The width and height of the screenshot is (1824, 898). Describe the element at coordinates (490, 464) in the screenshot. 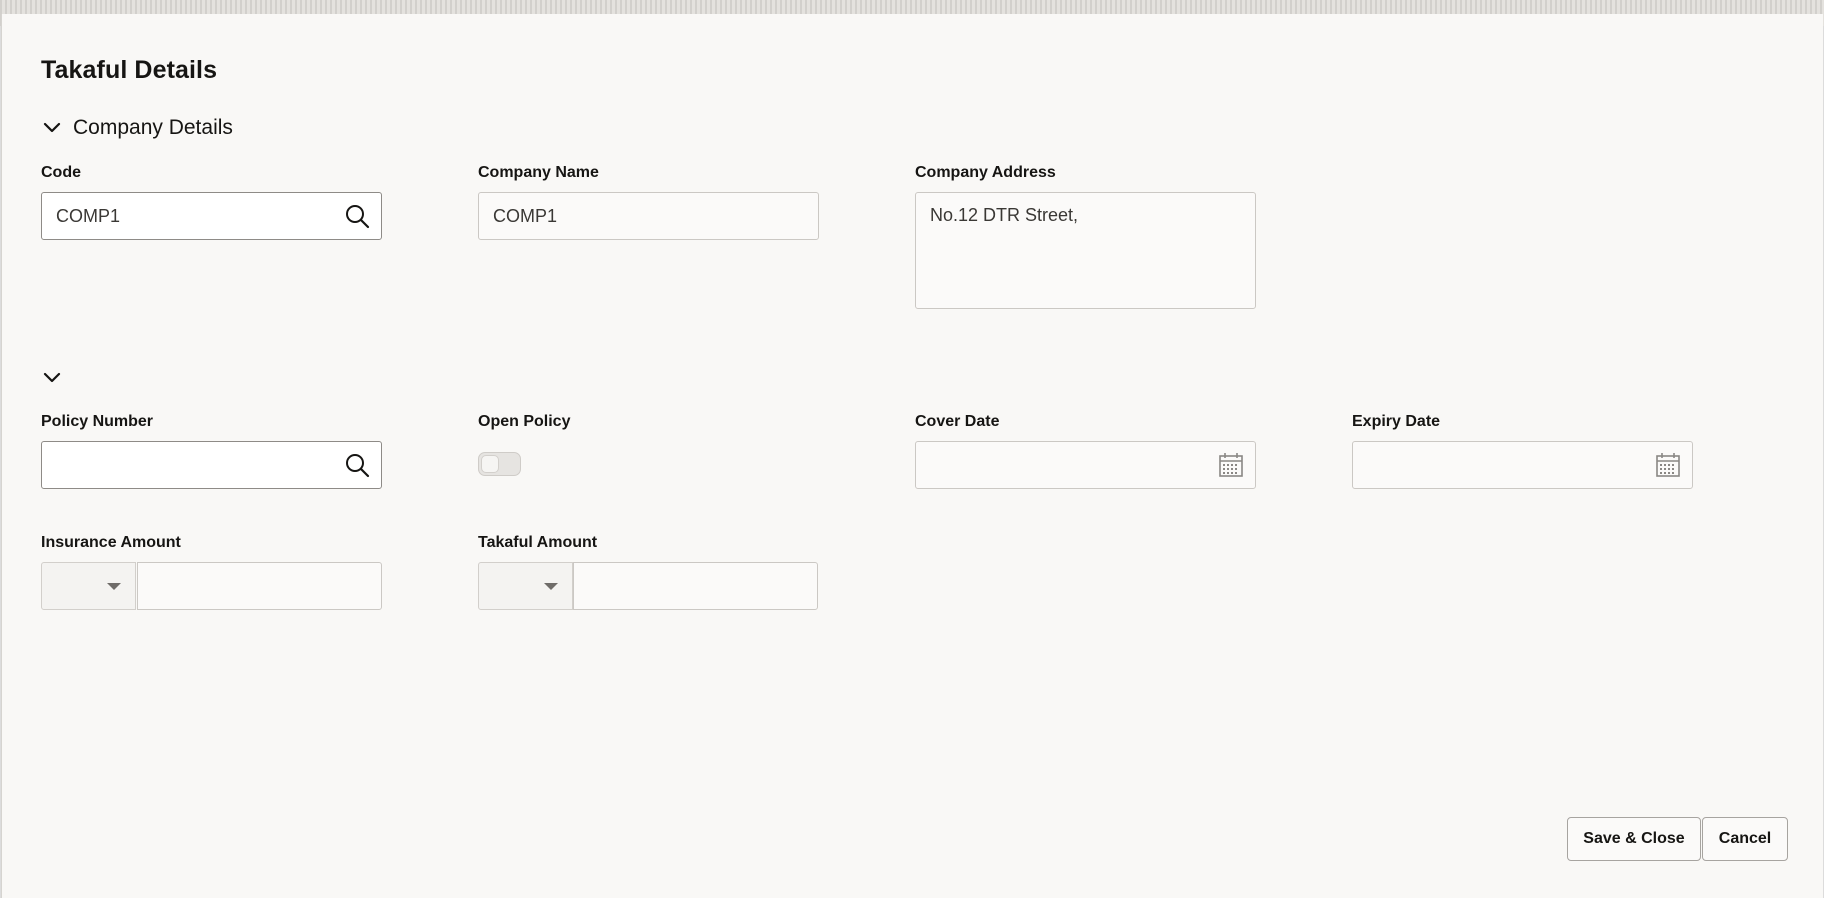

I see `toggle-knob` at that location.